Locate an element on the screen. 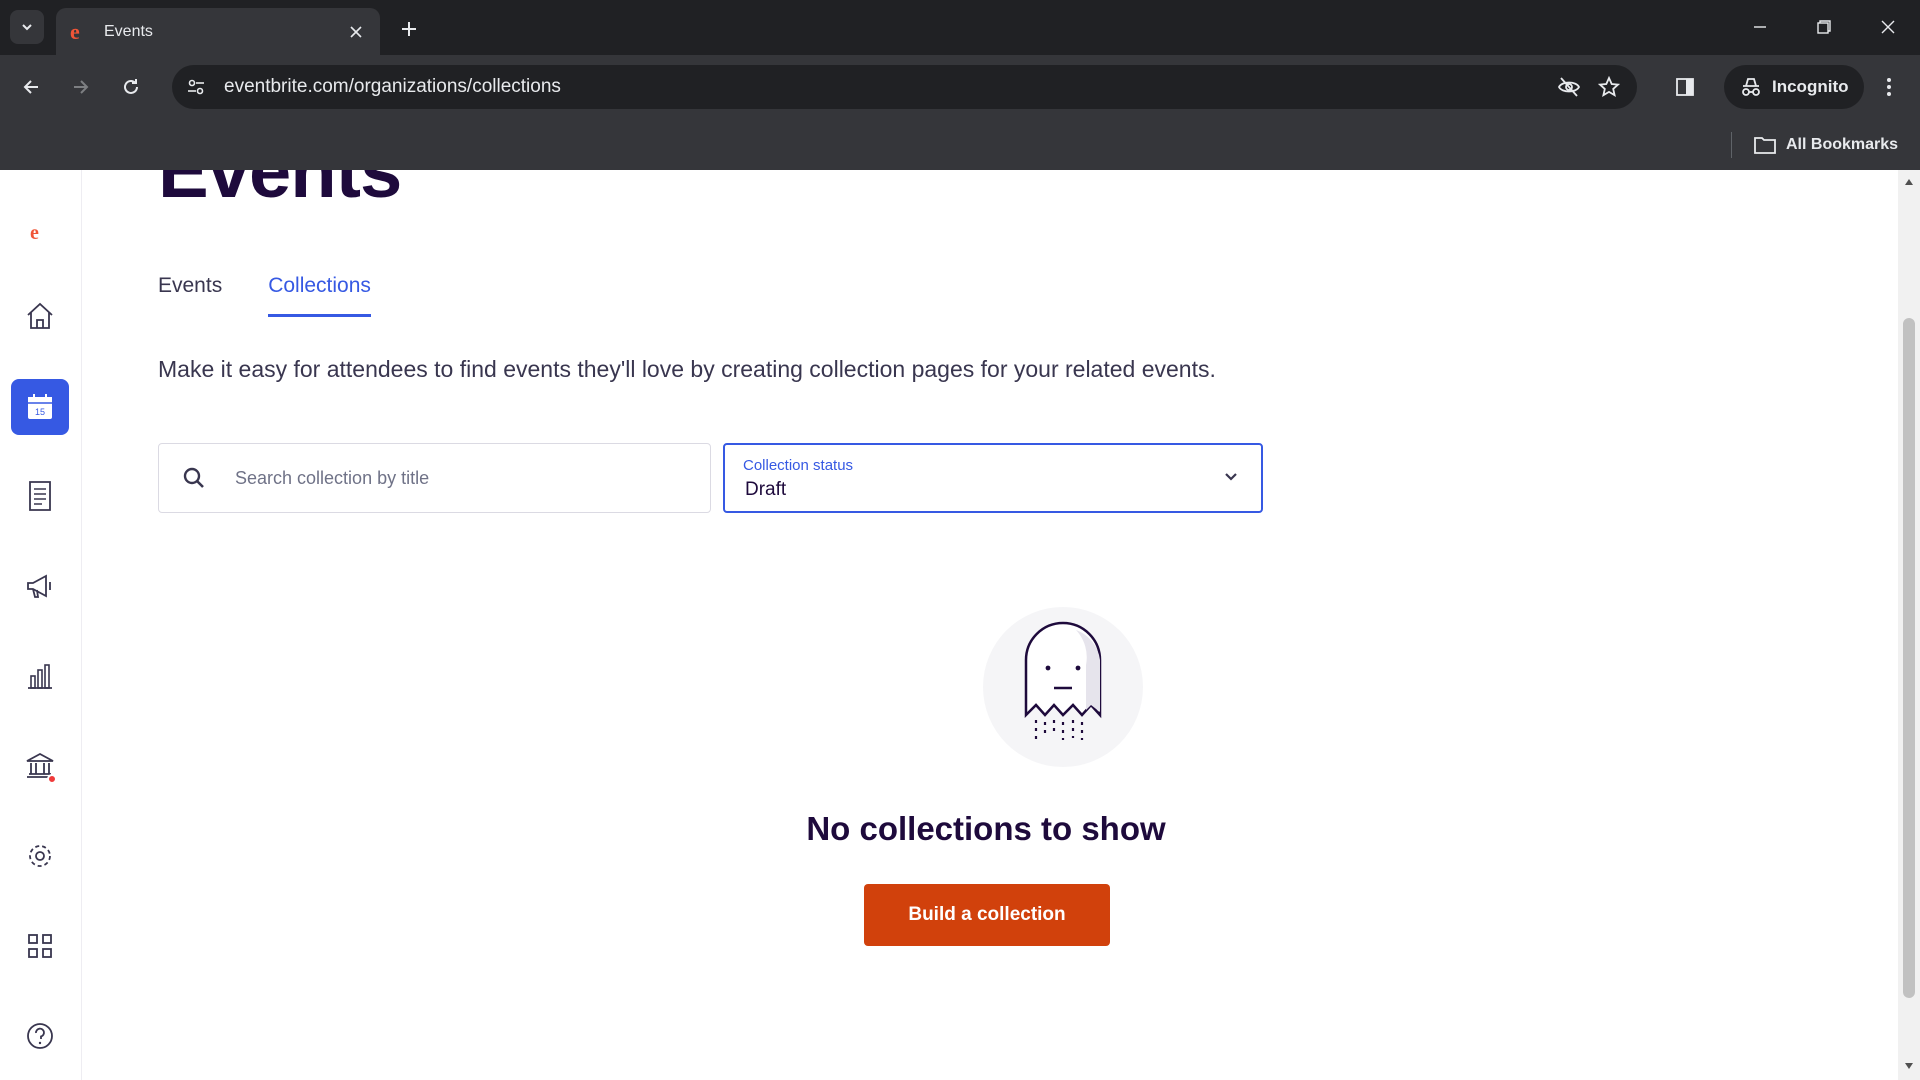  minimize-button is located at coordinates (1760, 27).